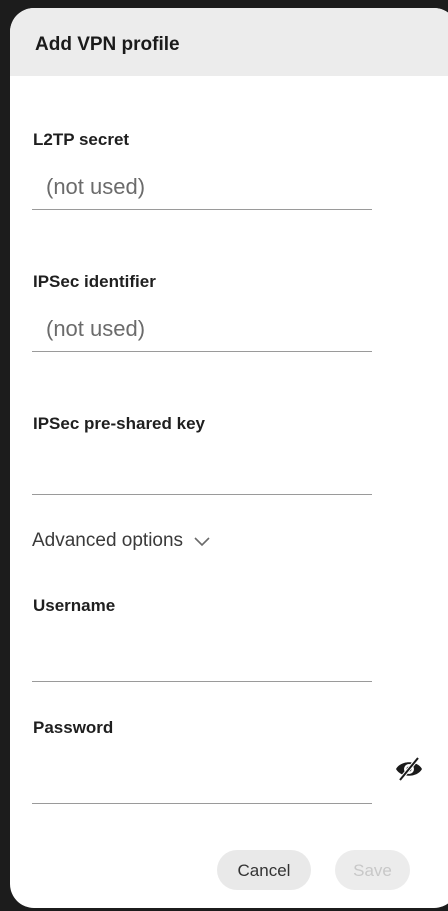 Image resolution: width=448 pixels, height=911 pixels. I want to click on ipsec-identifier-underline, so click(202, 351).